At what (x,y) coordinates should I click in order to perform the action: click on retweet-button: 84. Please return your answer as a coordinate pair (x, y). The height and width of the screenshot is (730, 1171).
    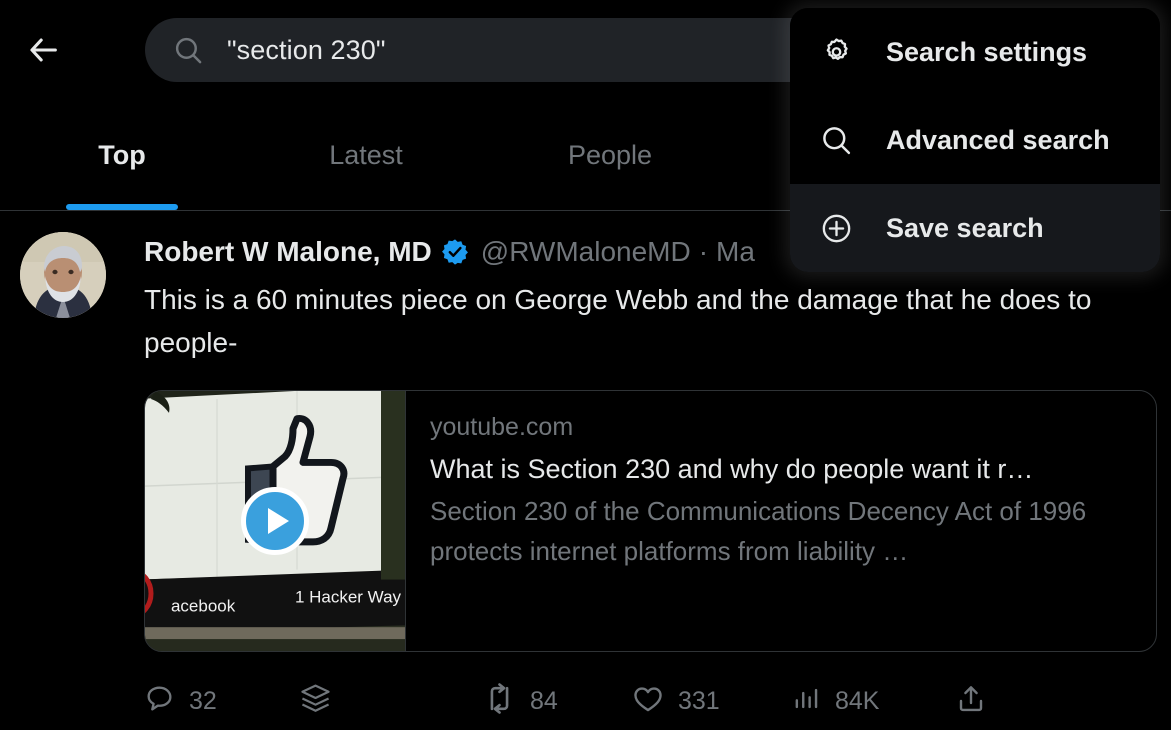
    Looking at the image, I should click on (520, 701).